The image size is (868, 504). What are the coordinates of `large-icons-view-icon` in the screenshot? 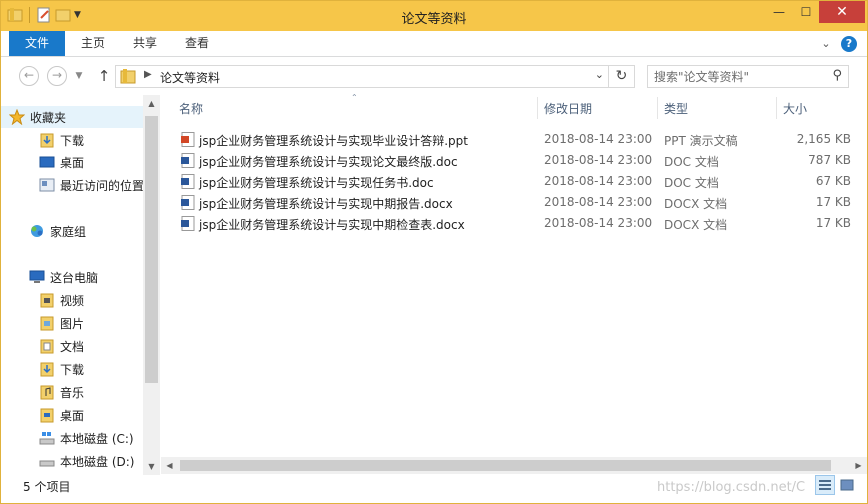 It's located at (847, 485).